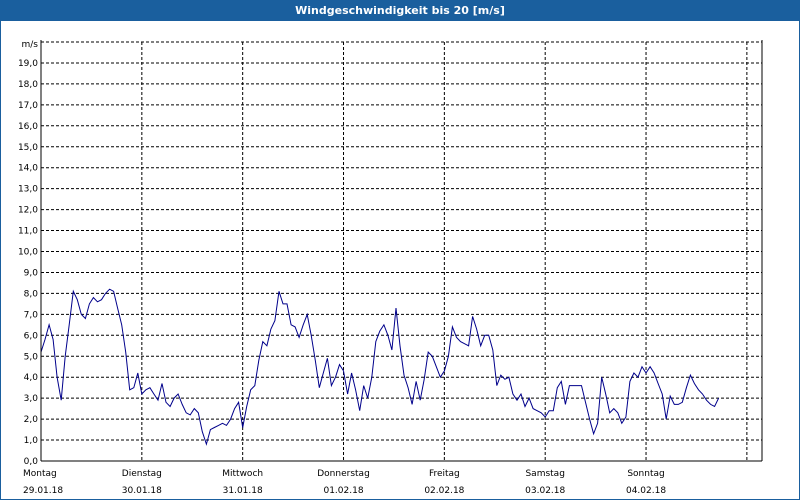 The image size is (800, 500). I want to click on y-tick-label: 7,0, so click(31, 315).